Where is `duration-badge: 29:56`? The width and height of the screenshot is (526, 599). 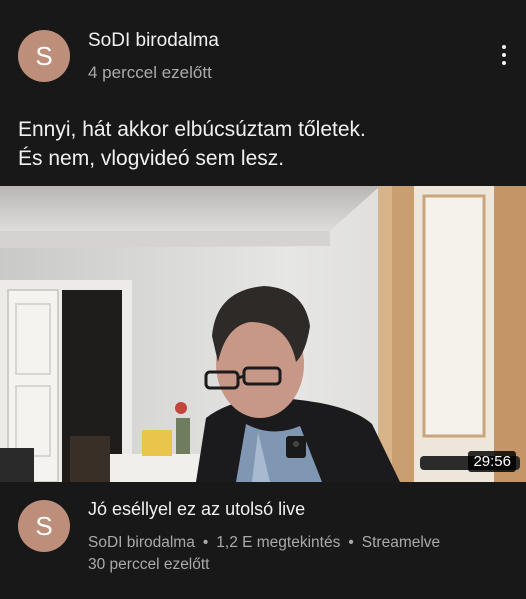 duration-badge: 29:56 is located at coordinates (492, 461).